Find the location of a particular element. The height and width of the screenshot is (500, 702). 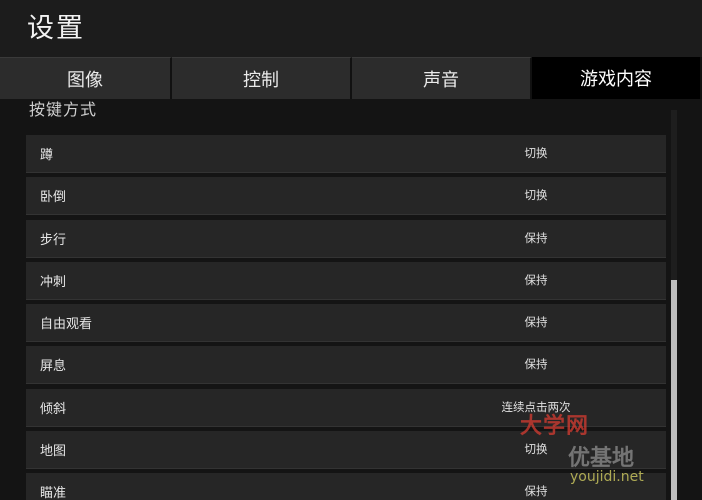

tab-gameplay: 游戏内容 is located at coordinates (617, 78).